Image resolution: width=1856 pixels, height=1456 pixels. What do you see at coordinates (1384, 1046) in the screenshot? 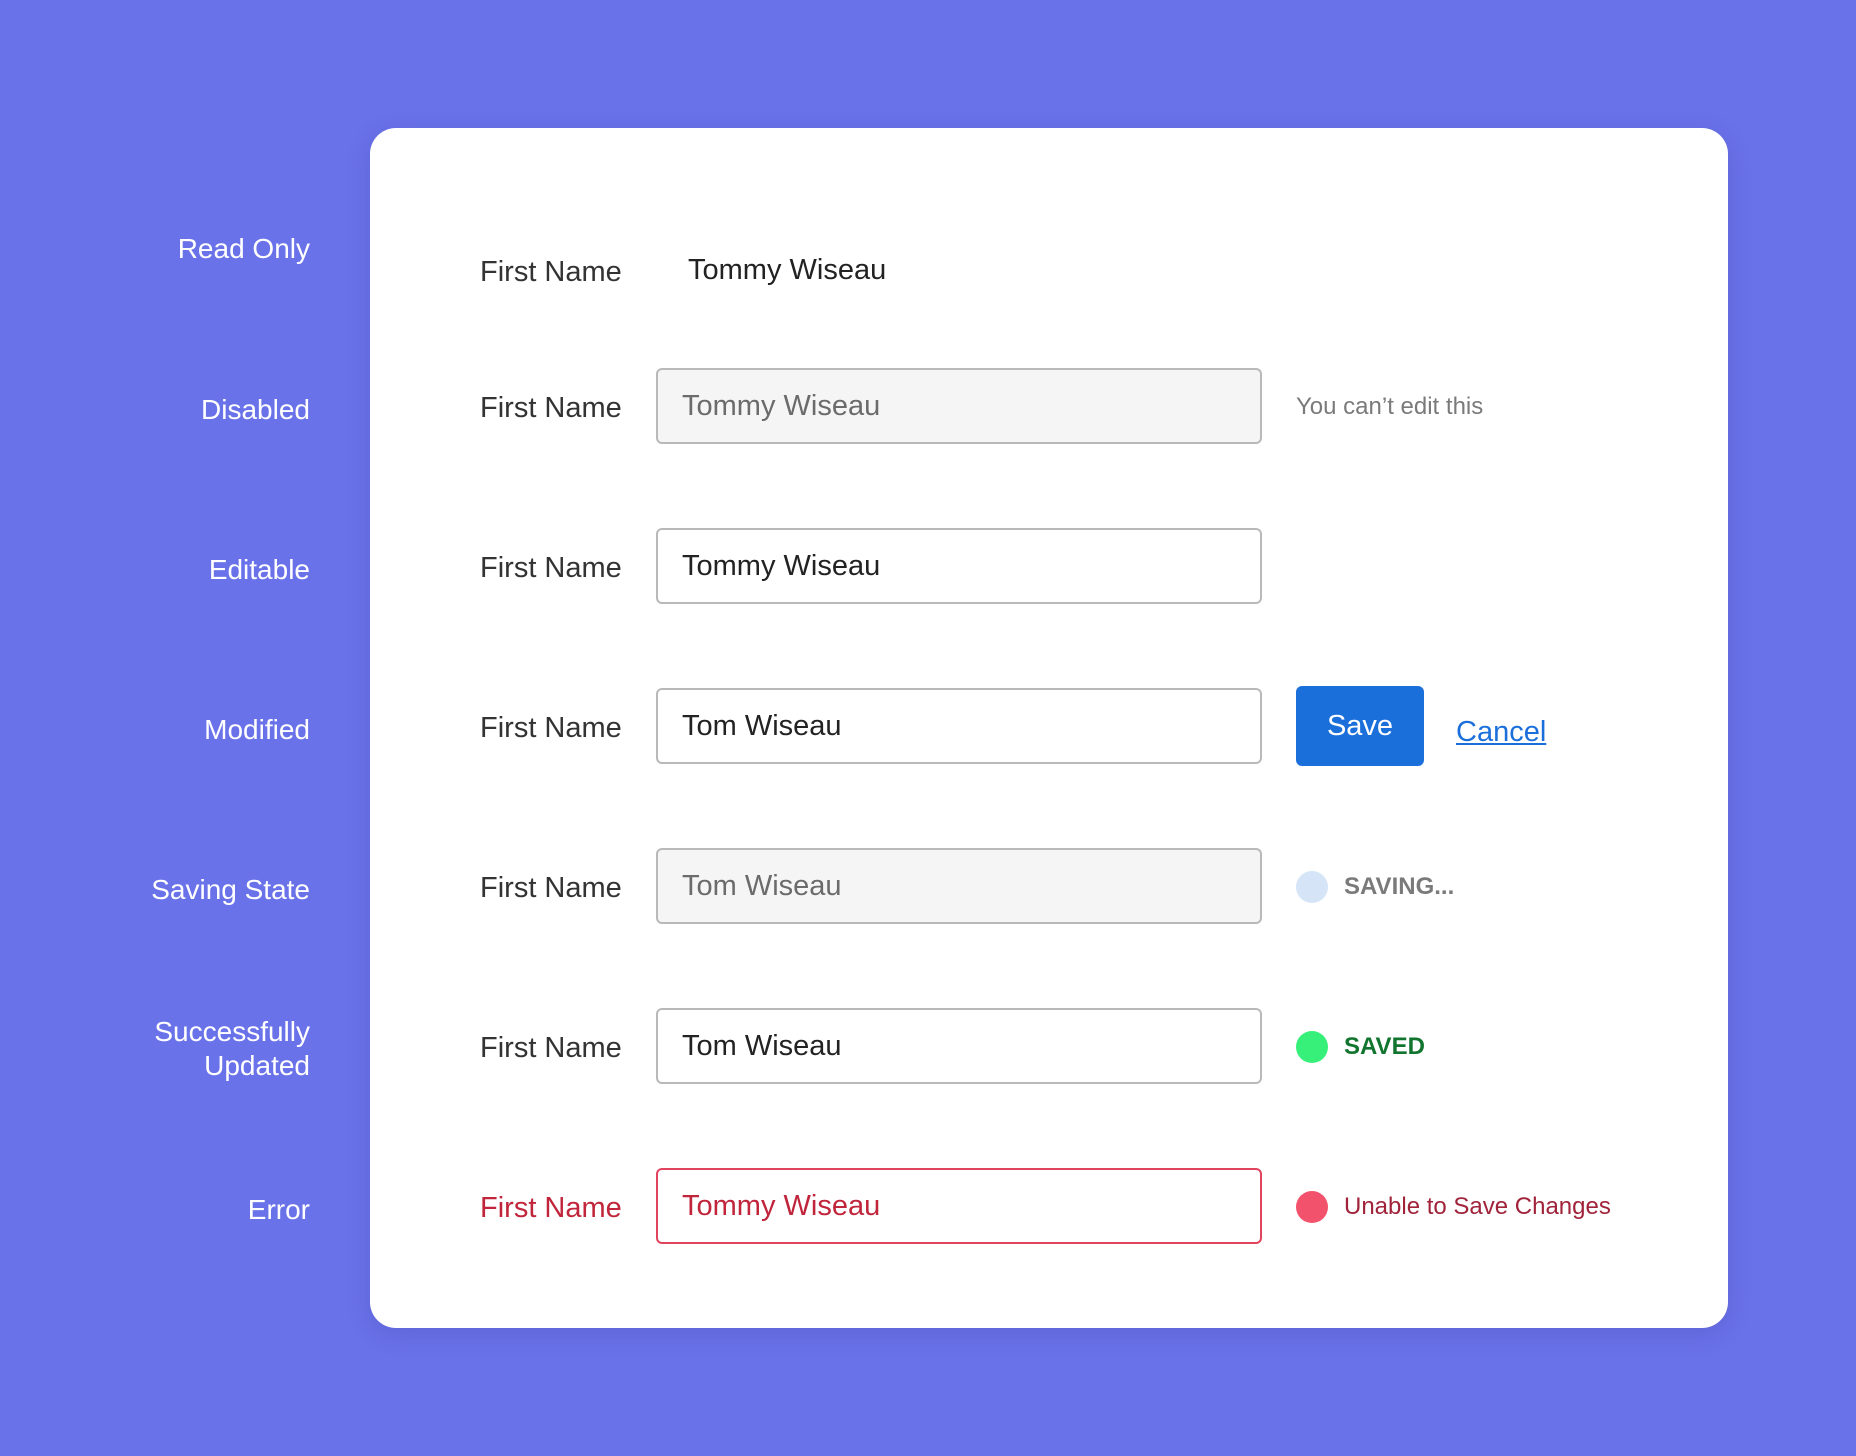
I see `saved-status-text: SAVED` at bounding box center [1384, 1046].